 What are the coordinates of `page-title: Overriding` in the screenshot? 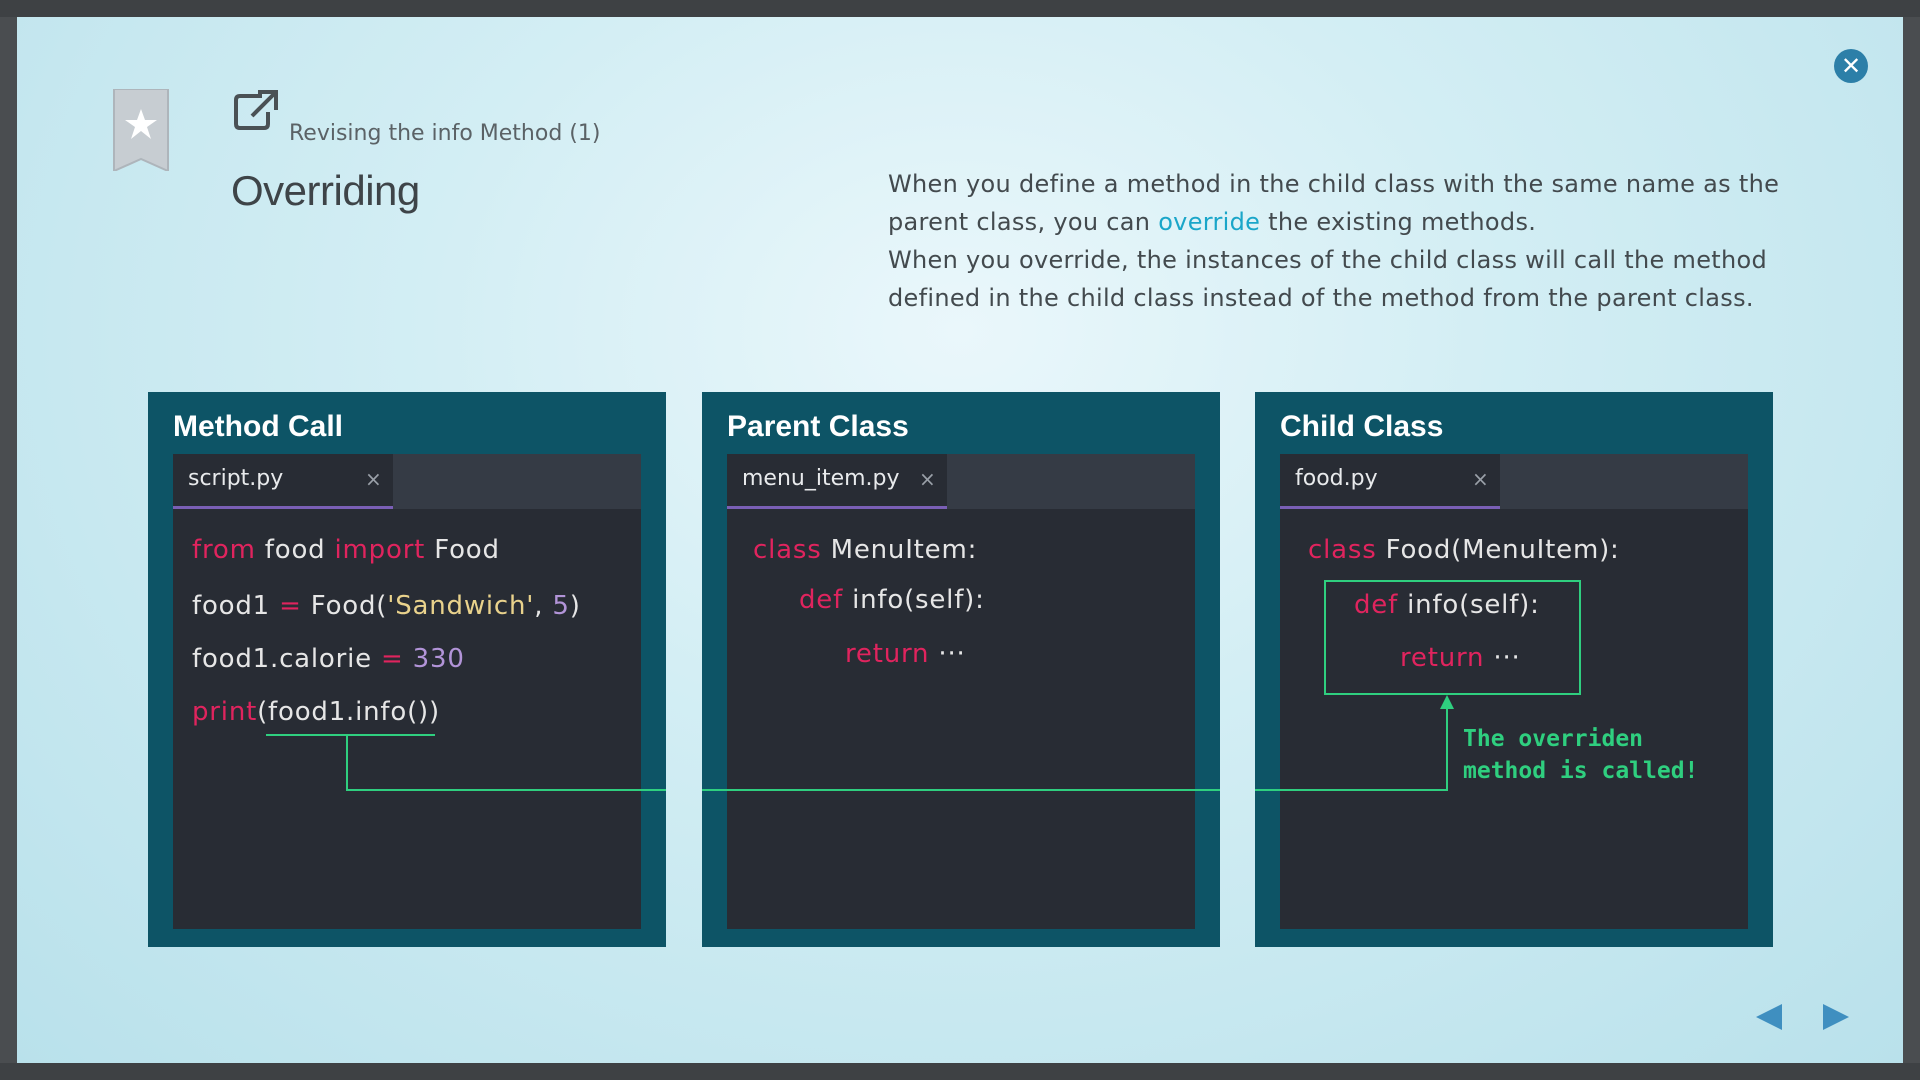 It's located at (325, 190).